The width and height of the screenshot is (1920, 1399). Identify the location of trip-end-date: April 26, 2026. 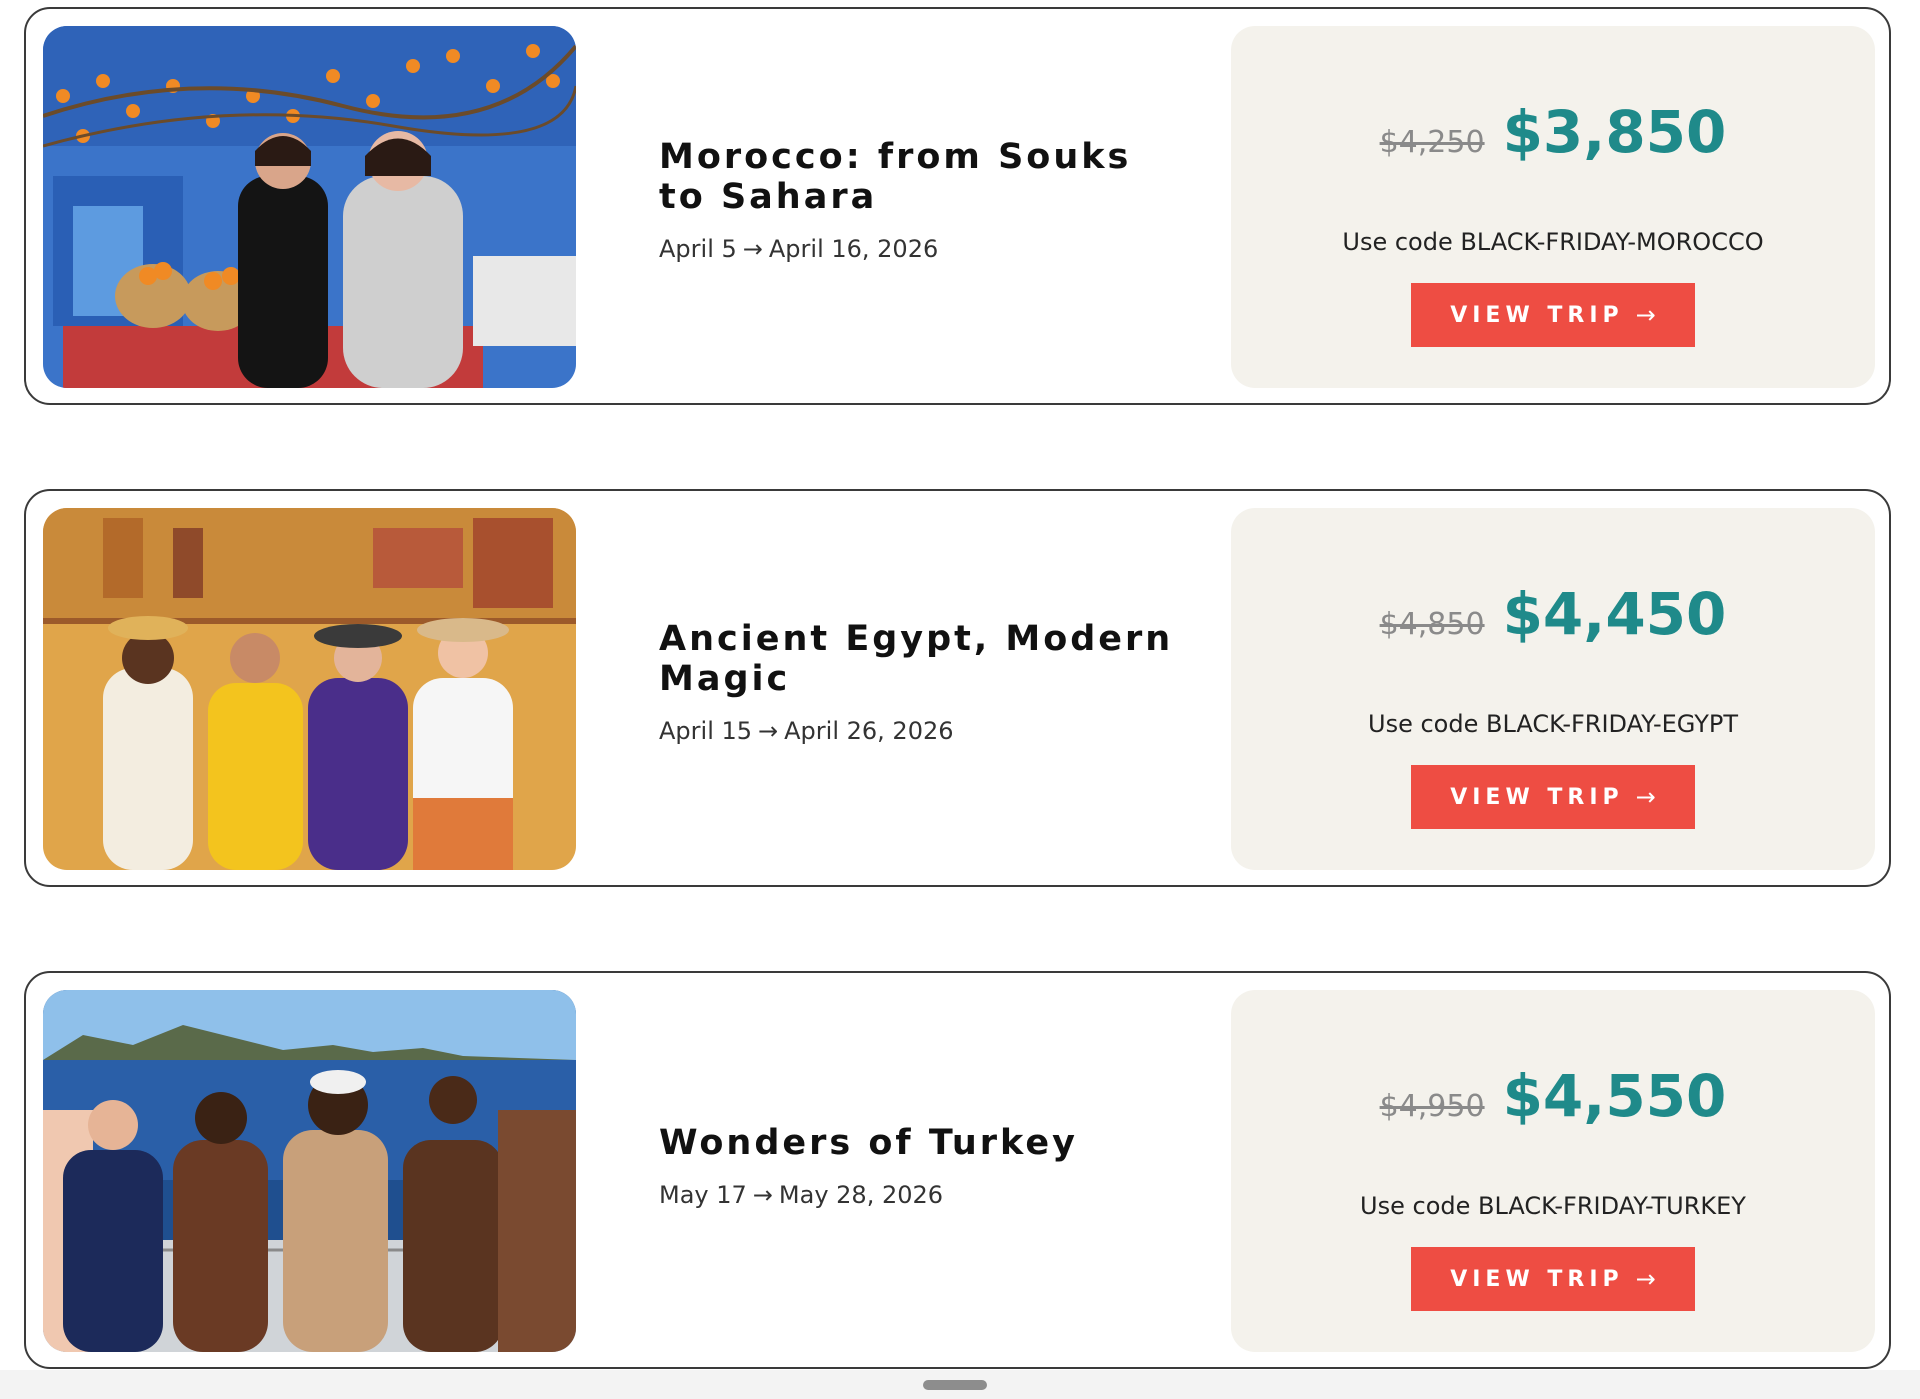
(869, 731).